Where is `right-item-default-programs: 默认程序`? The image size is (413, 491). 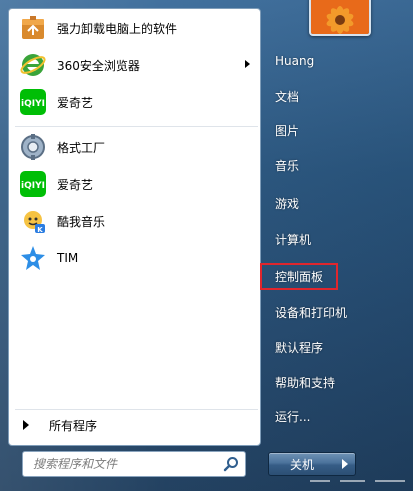
right-item-default-programs: 默认程序 is located at coordinates (325, 347).